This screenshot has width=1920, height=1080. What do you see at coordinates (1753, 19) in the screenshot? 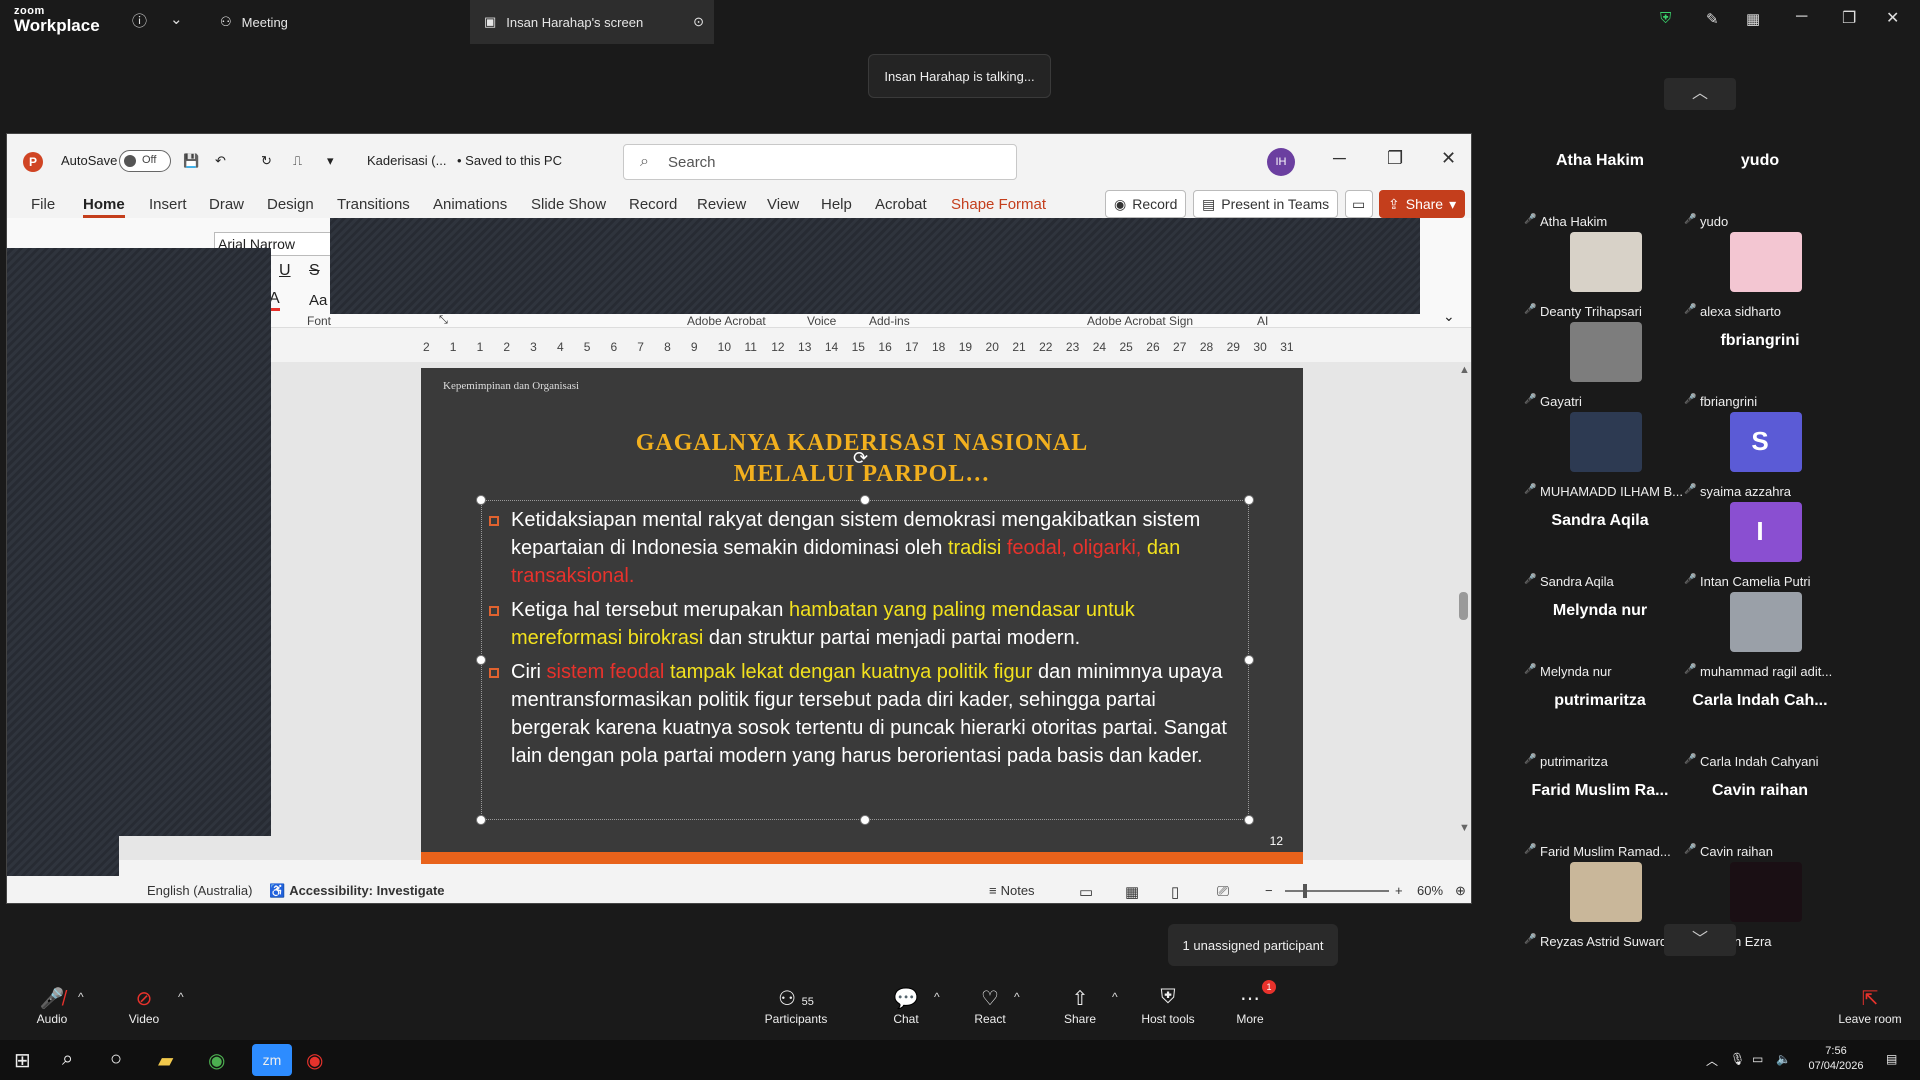
I see `layout-icon: ▦` at bounding box center [1753, 19].